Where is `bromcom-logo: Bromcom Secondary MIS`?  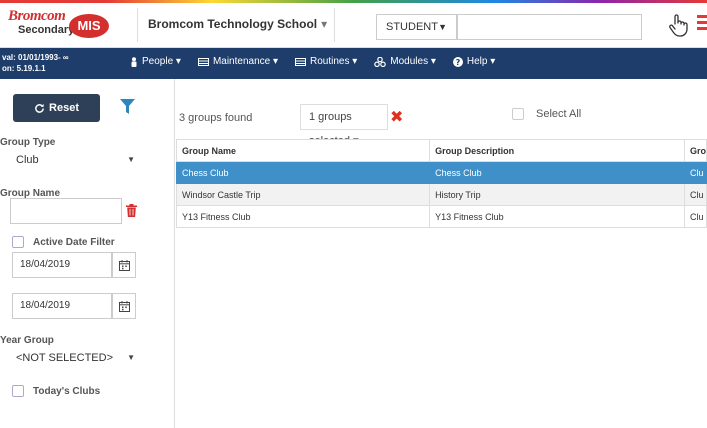
bromcom-logo: Bromcom Secondary MIS is located at coordinates (68, 25).